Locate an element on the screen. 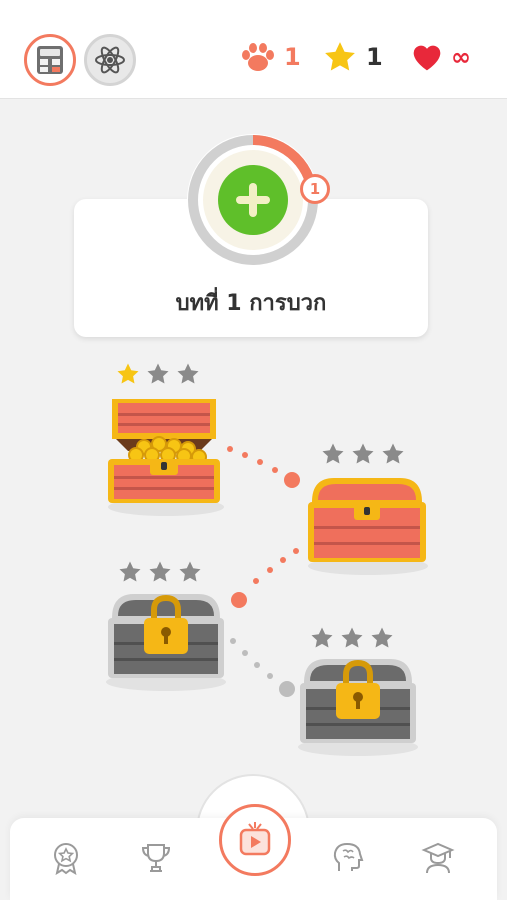 The height and width of the screenshot is (900, 507). paw-icon is located at coordinates (258, 57).